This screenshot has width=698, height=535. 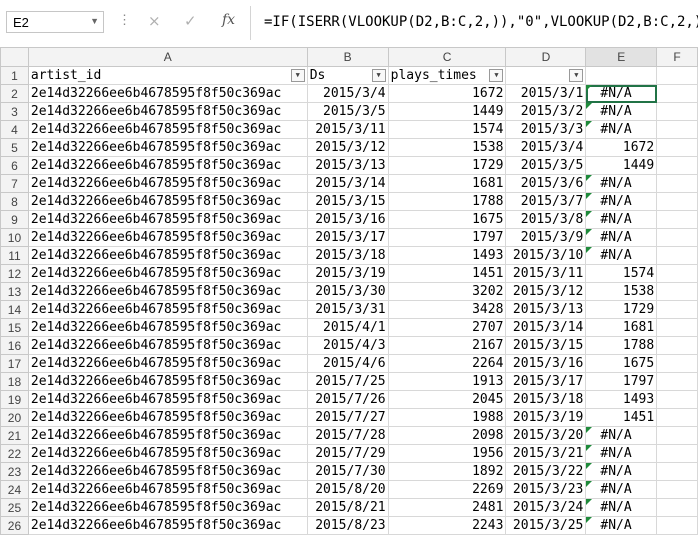 What do you see at coordinates (347, 75) in the screenshot?
I see `header-cell-b: Ds ▼` at bounding box center [347, 75].